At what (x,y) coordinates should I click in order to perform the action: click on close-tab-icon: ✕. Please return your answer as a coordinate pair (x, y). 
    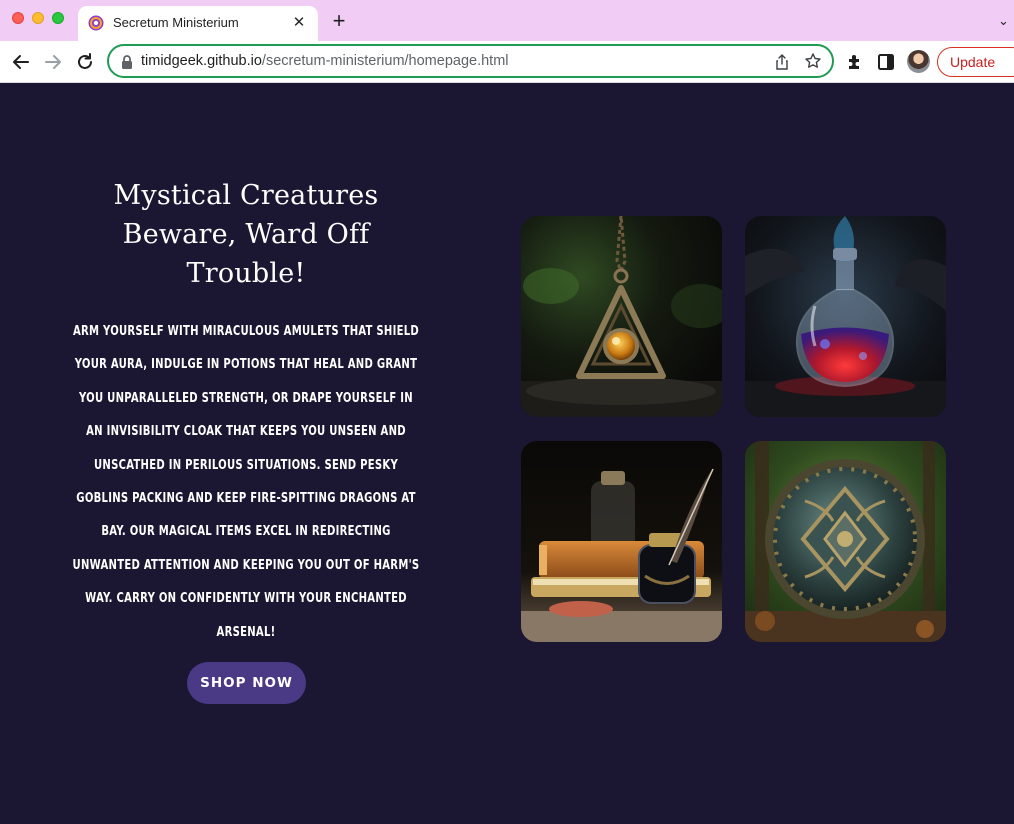
    Looking at the image, I should click on (299, 23).